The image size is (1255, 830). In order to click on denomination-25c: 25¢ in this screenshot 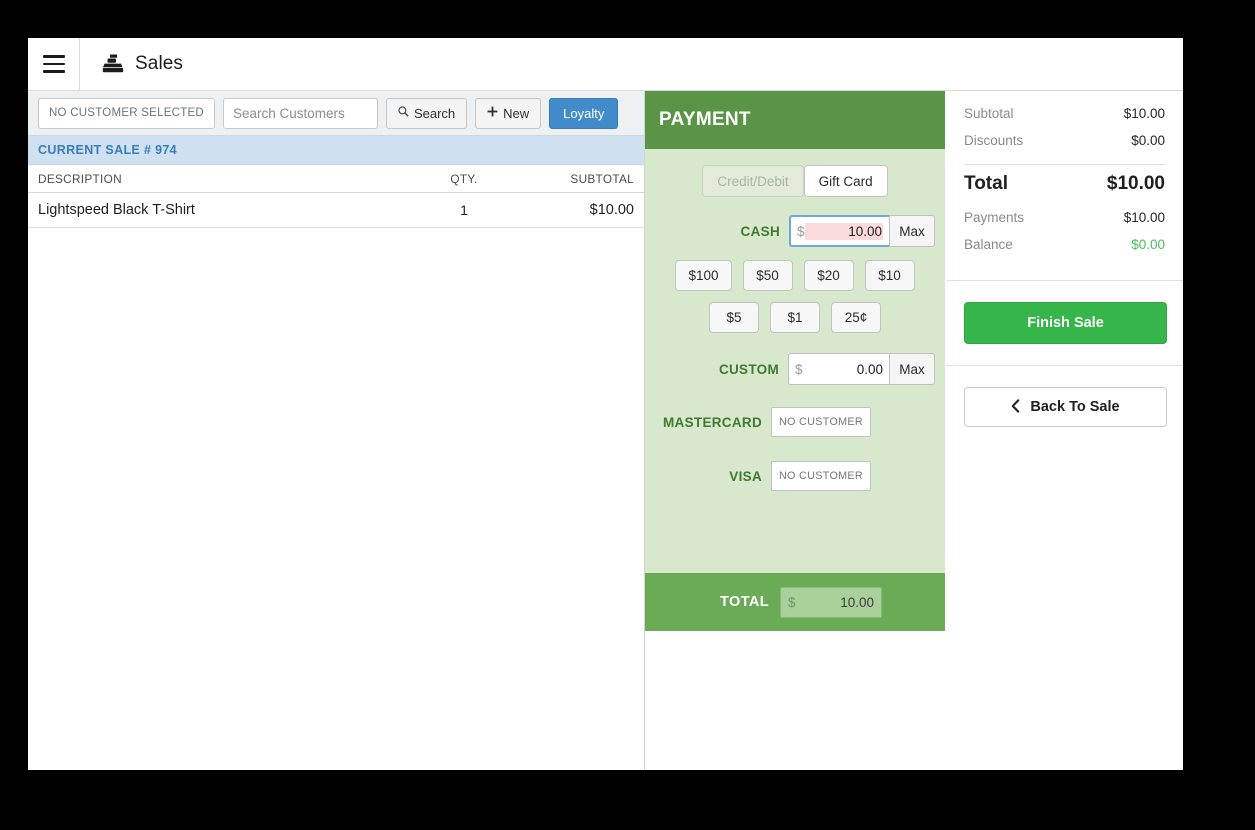, I will do `click(856, 317)`.